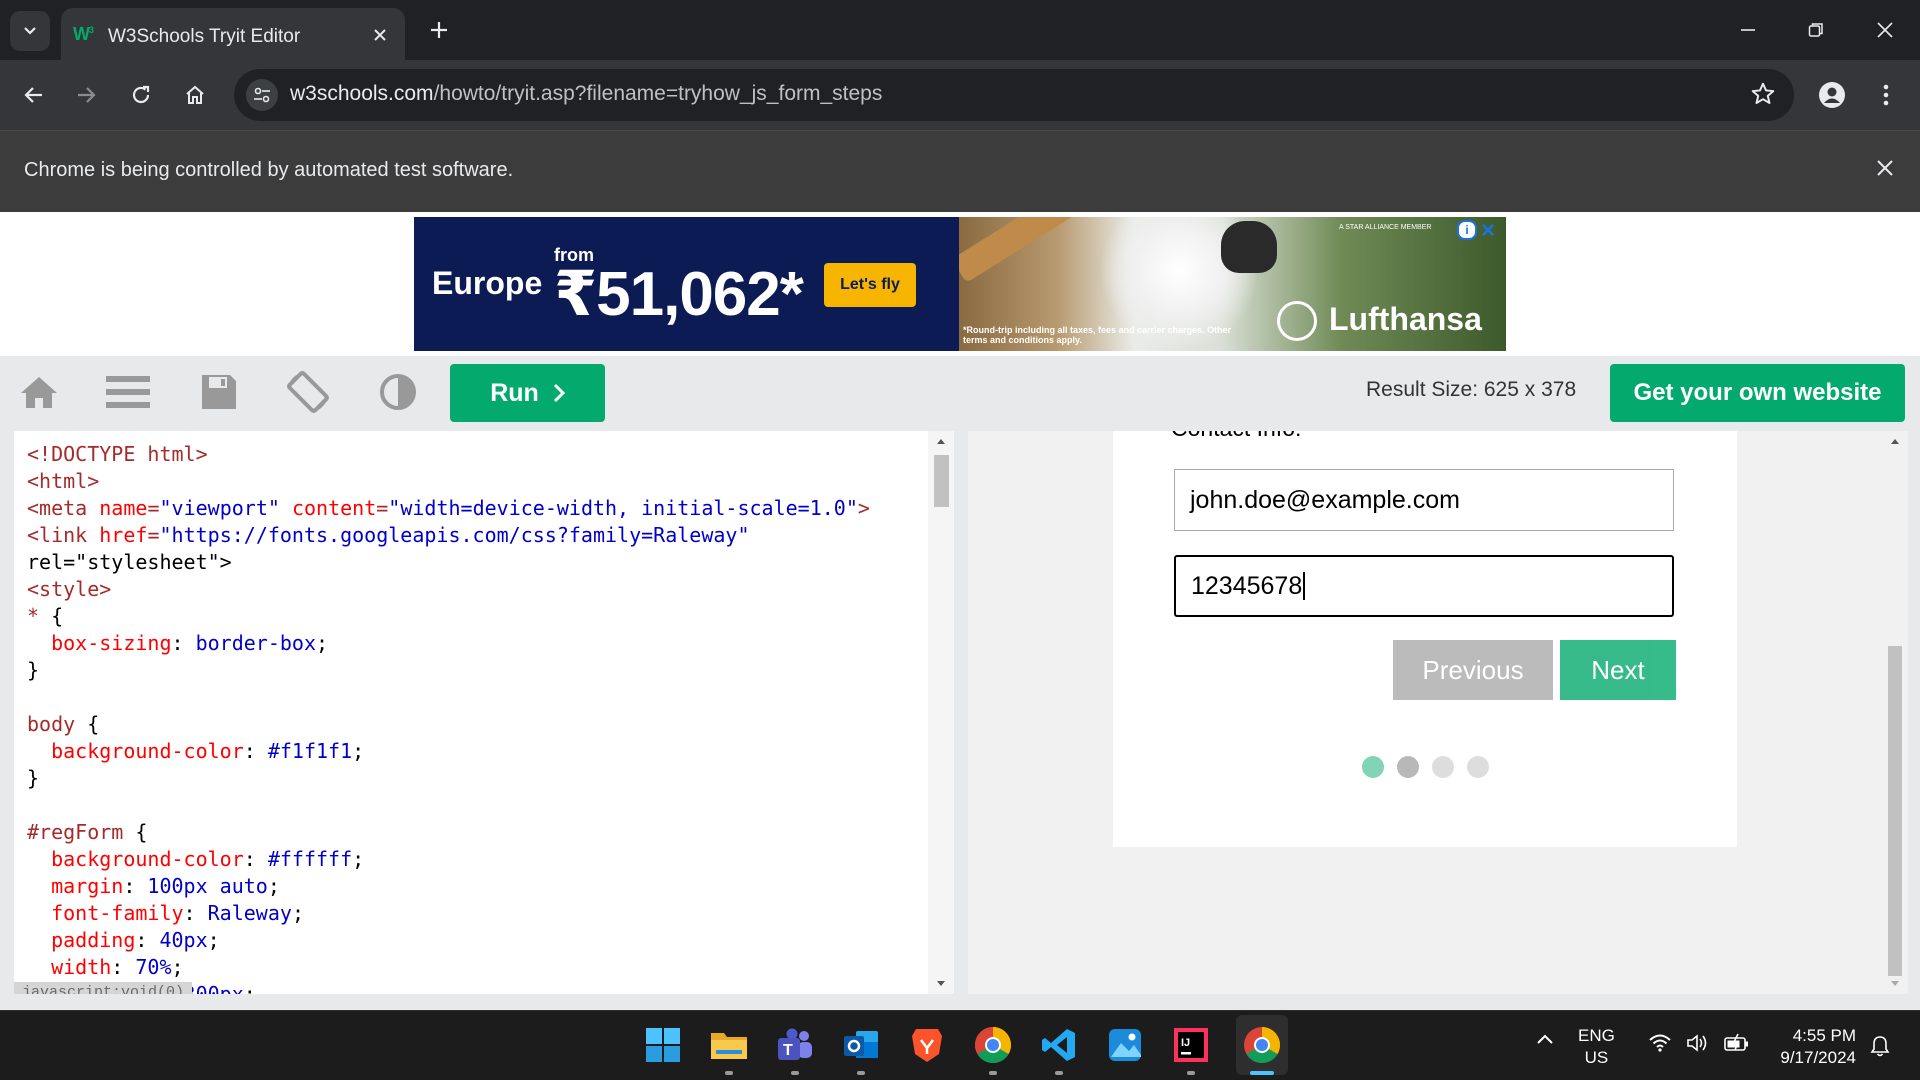  I want to click on home-link, so click(39, 392).